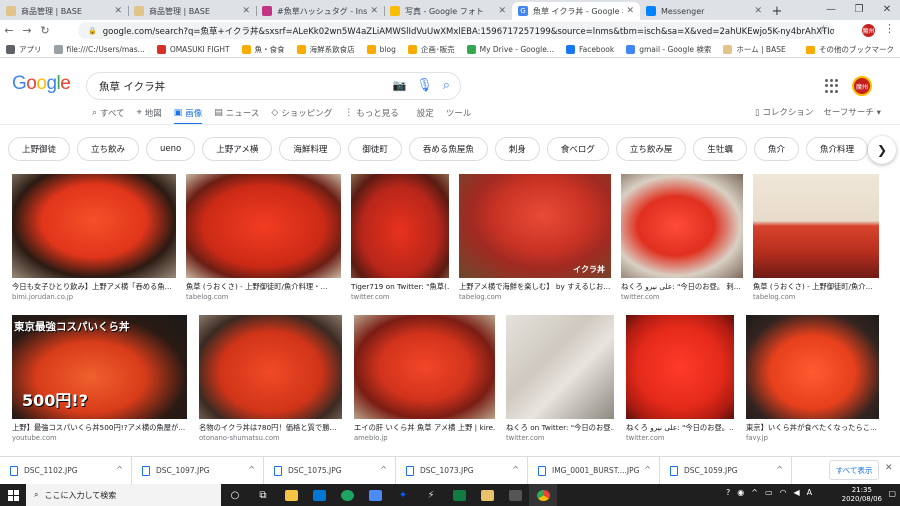 Image resolution: width=900 pixels, height=506 pixels. I want to click on search-icon: ⌕, so click(446, 85).